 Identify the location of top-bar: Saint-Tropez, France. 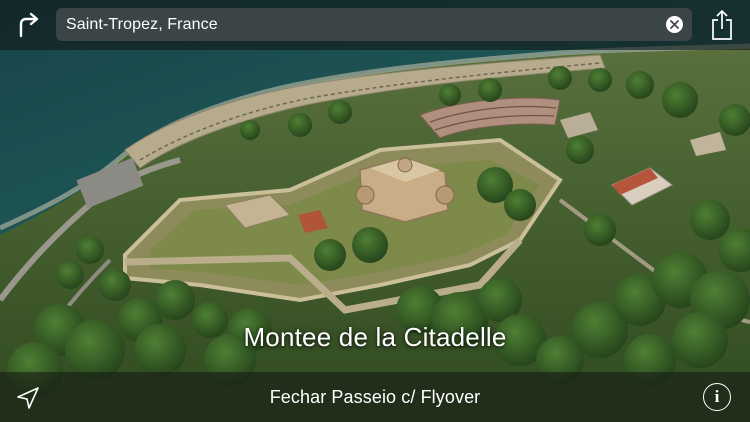
(375, 25).